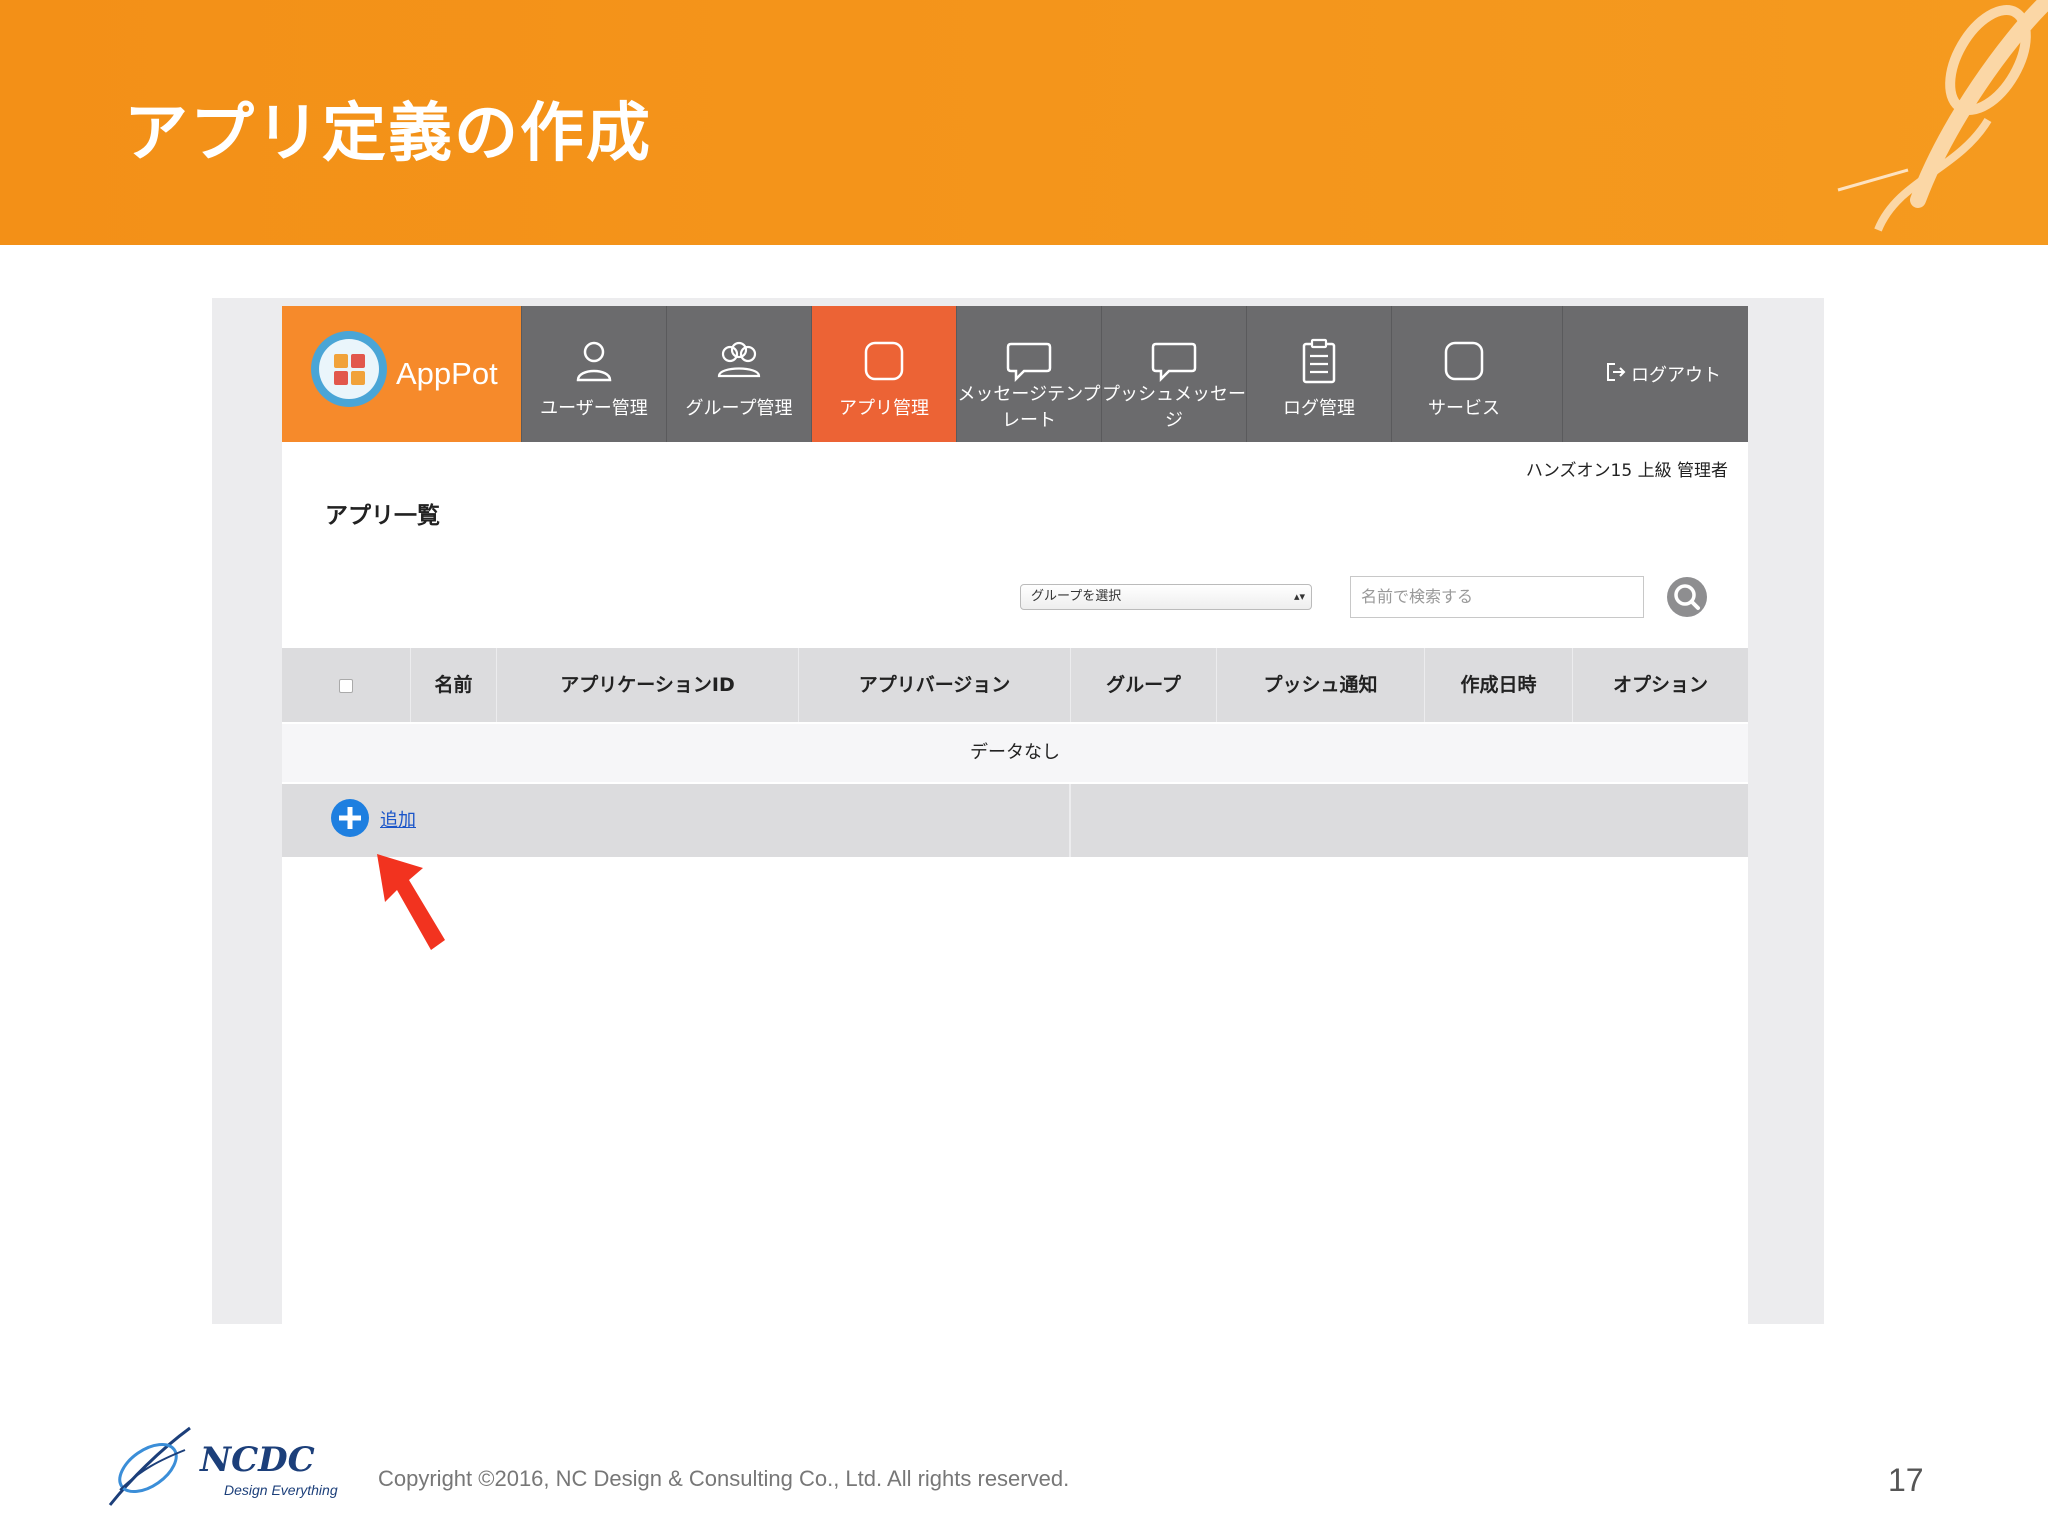  I want to click on page-number: 17, so click(1906, 1480).